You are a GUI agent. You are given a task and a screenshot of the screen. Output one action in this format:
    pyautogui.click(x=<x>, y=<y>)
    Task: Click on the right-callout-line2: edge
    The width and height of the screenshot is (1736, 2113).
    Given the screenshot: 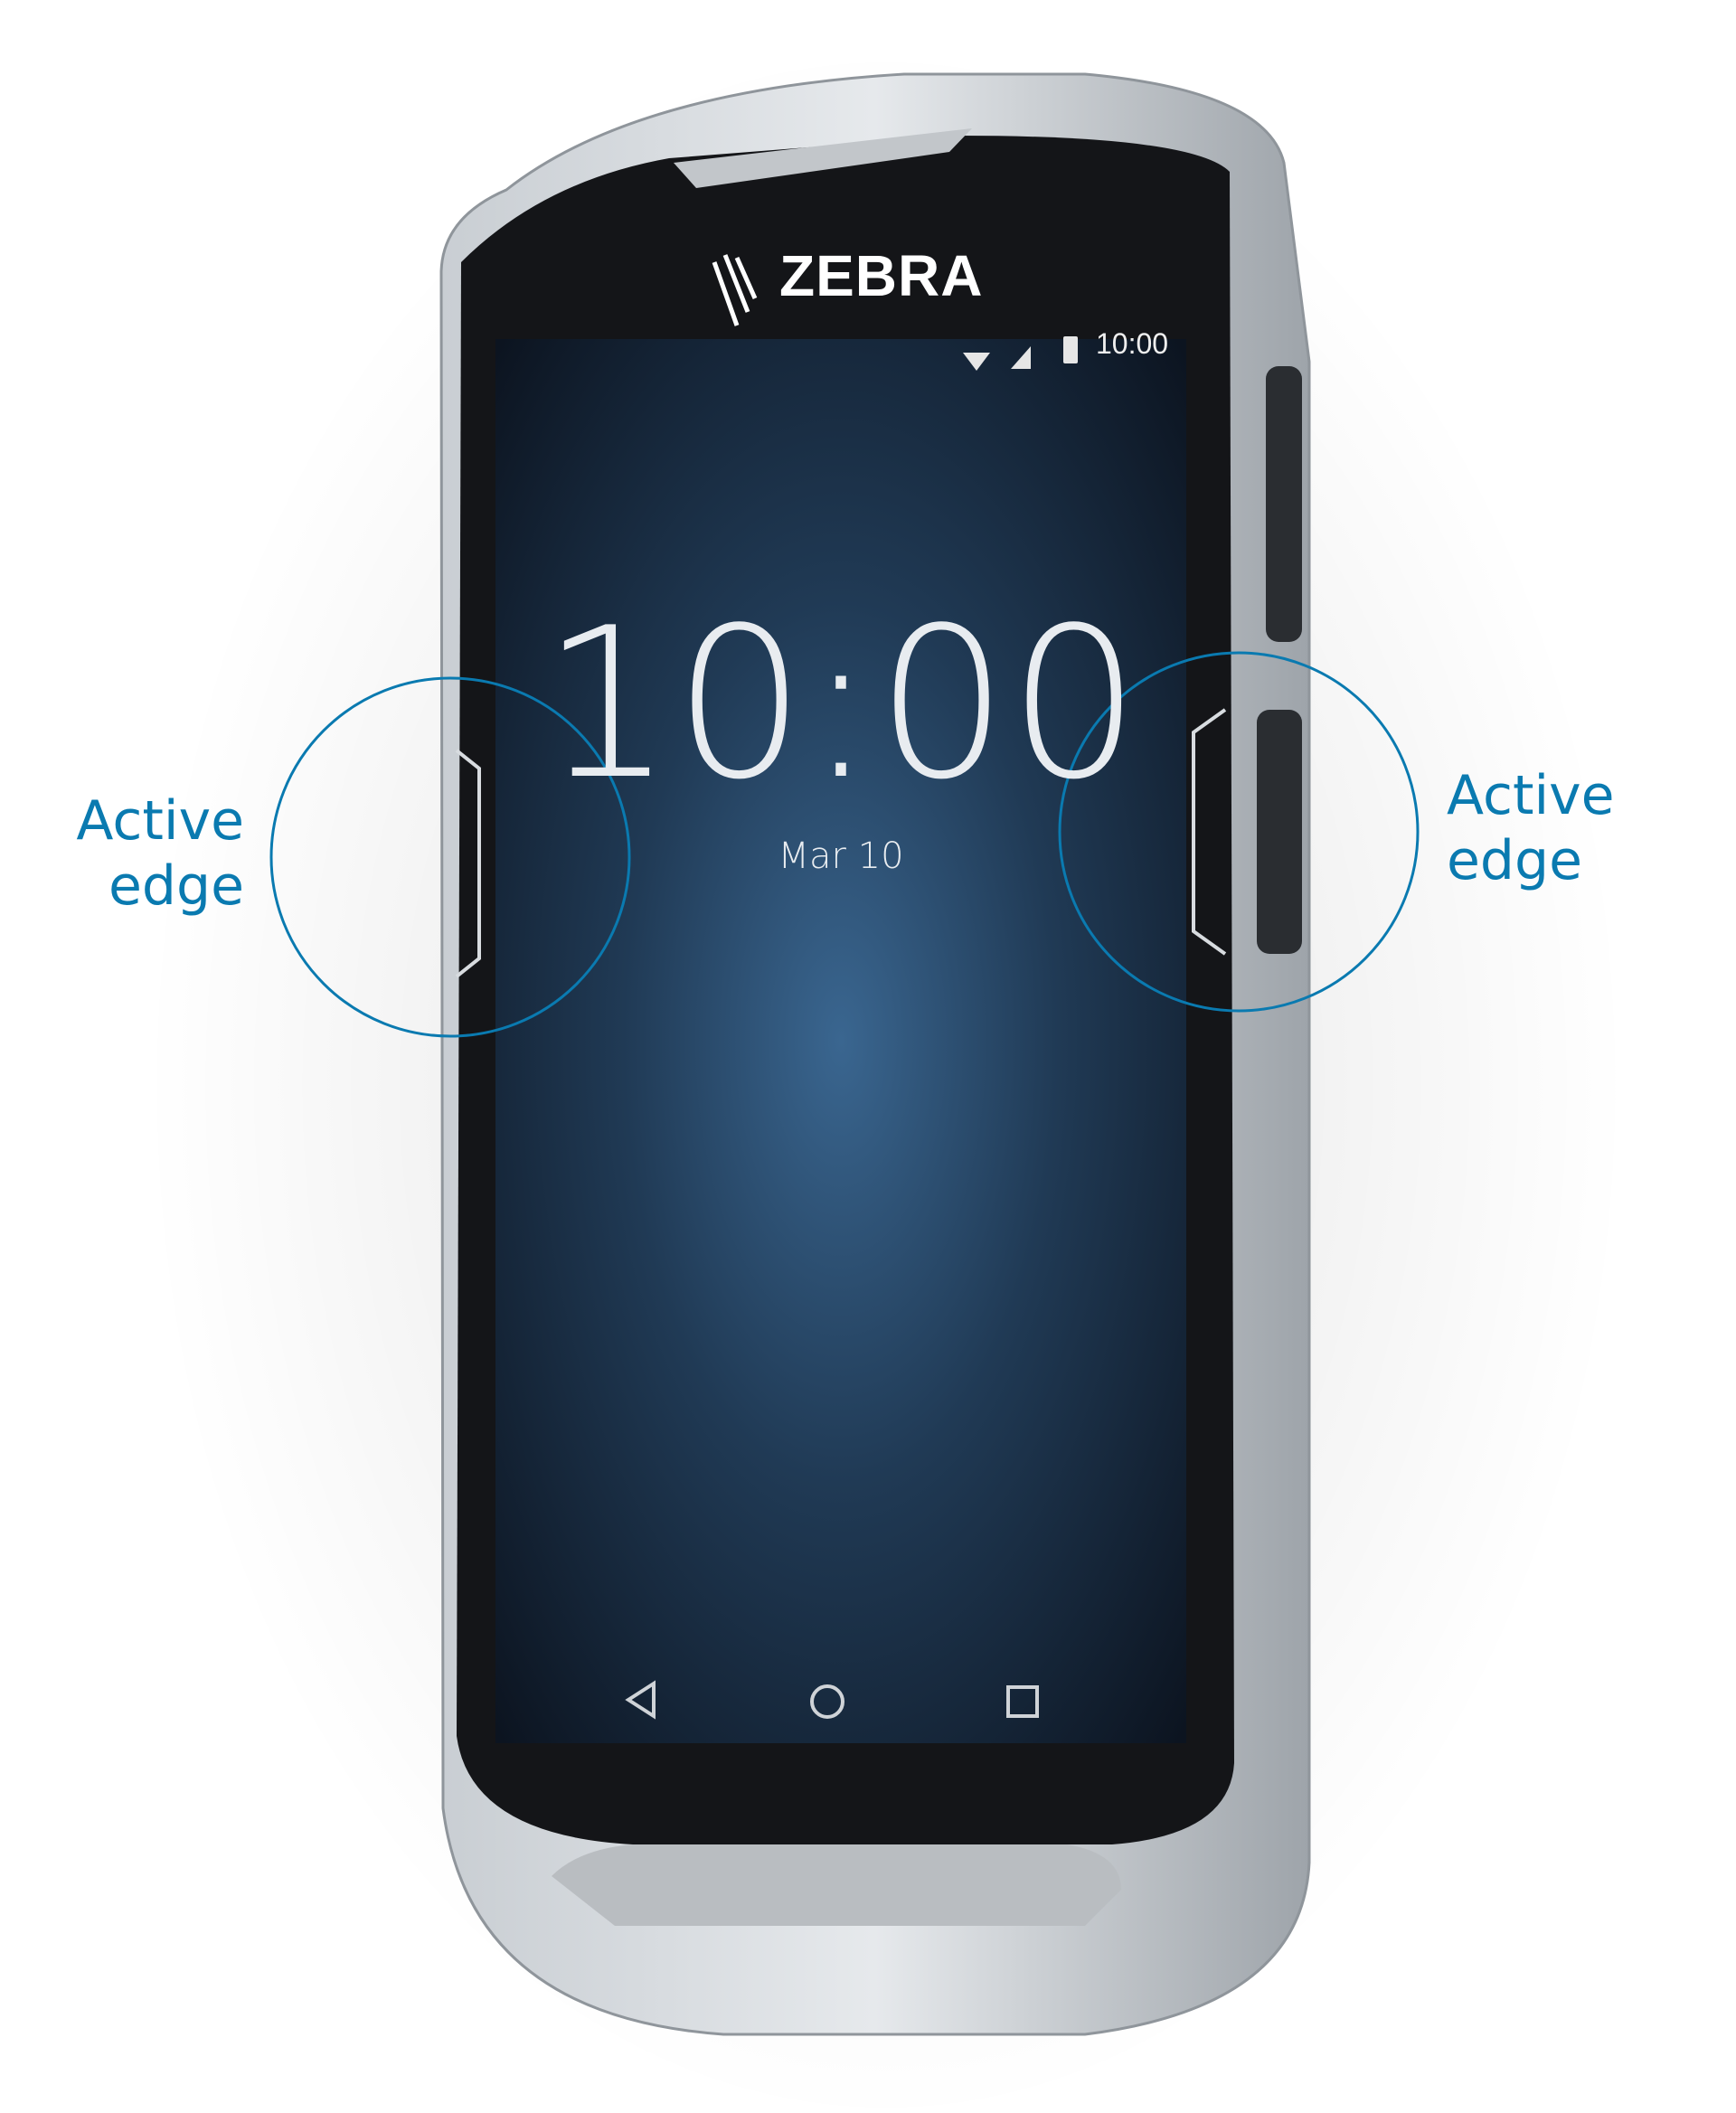 What is the action you would take?
    pyautogui.click(x=1515, y=860)
    